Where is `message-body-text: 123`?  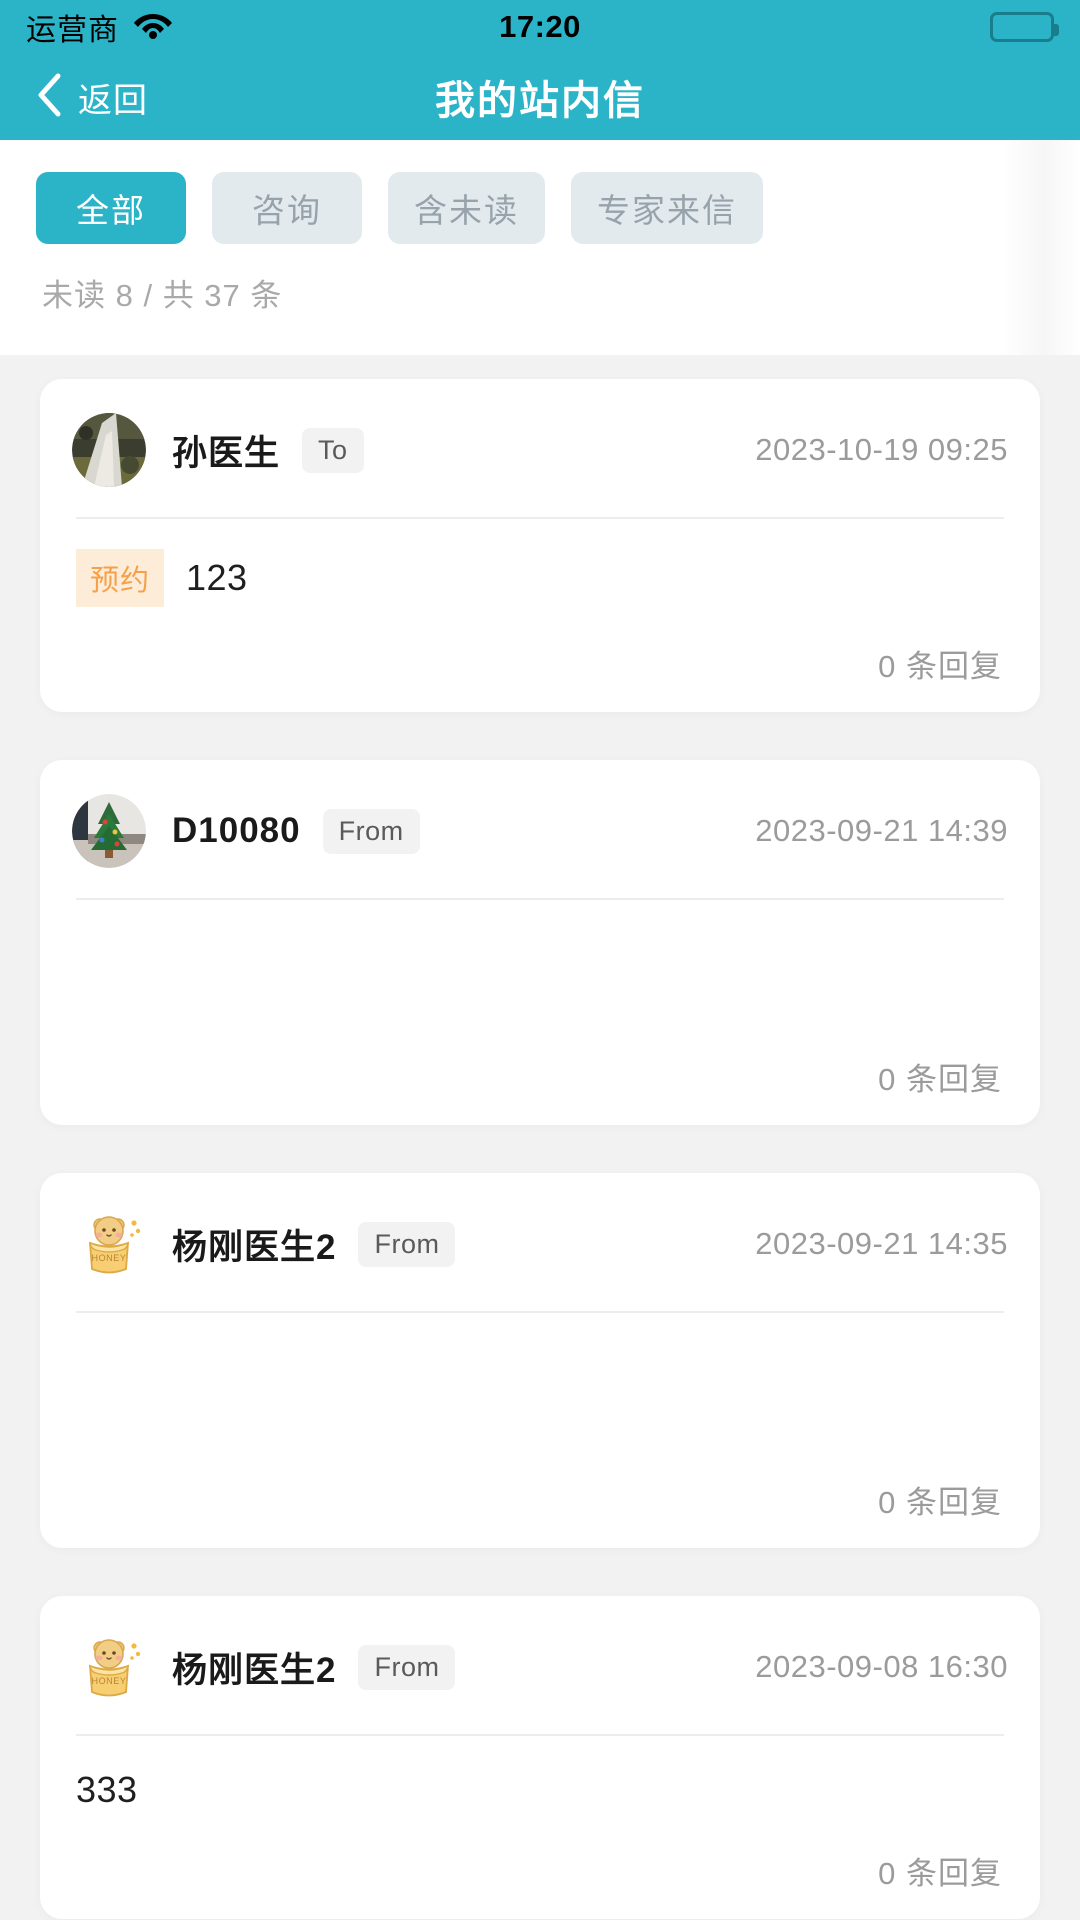
message-body-text: 123 is located at coordinates (217, 577).